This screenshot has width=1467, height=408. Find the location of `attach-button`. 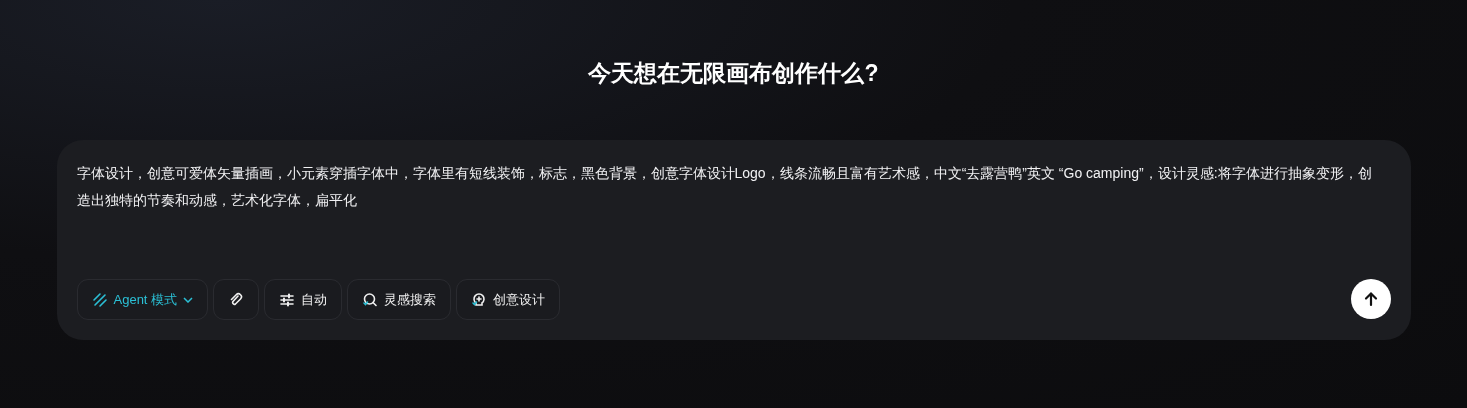

attach-button is located at coordinates (236, 299).